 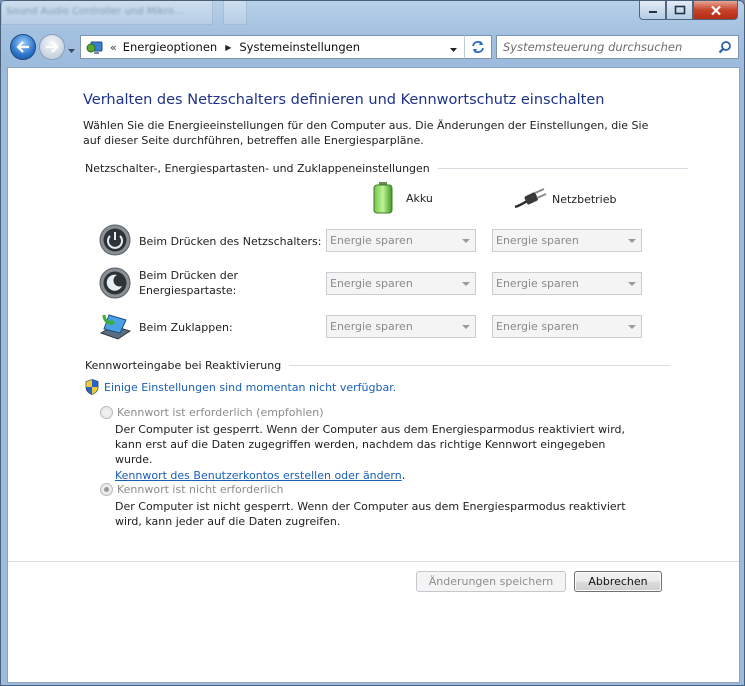 I want to click on forward-arrow-icon, so click(x=52, y=47).